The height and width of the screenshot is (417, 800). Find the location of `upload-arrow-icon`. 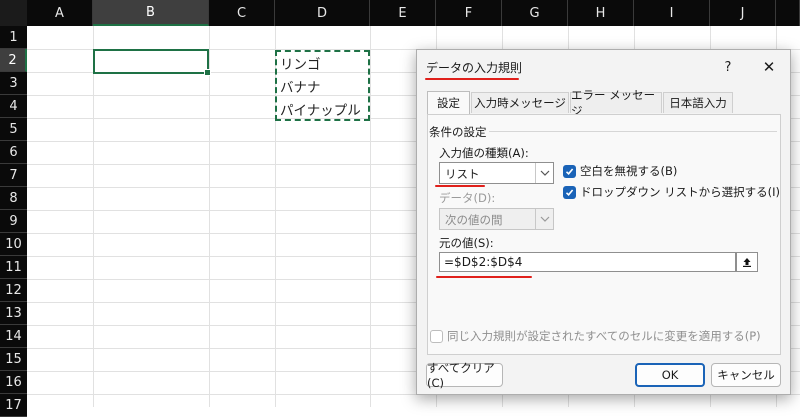

upload-arrow-icon is located at coordinates (747, 262).